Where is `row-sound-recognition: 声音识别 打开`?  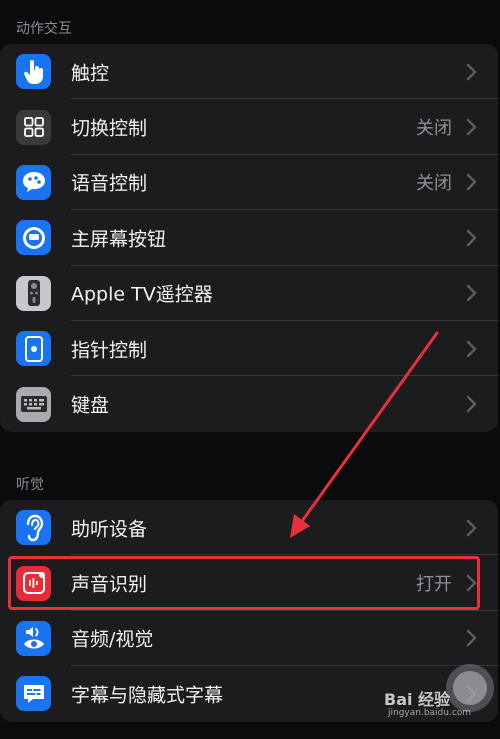
row-sound-recognition: 声音识别 打开 is located at coordinates (249, 583).